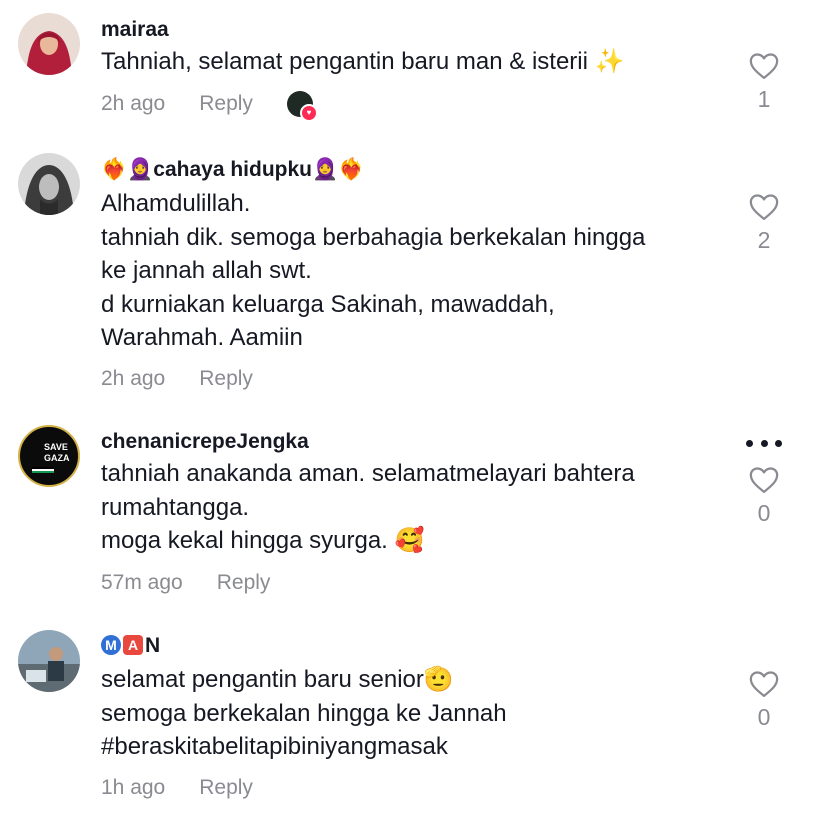  I want to click on comment-line: selamat pengantin baru senior🫡, so click(277, 679).